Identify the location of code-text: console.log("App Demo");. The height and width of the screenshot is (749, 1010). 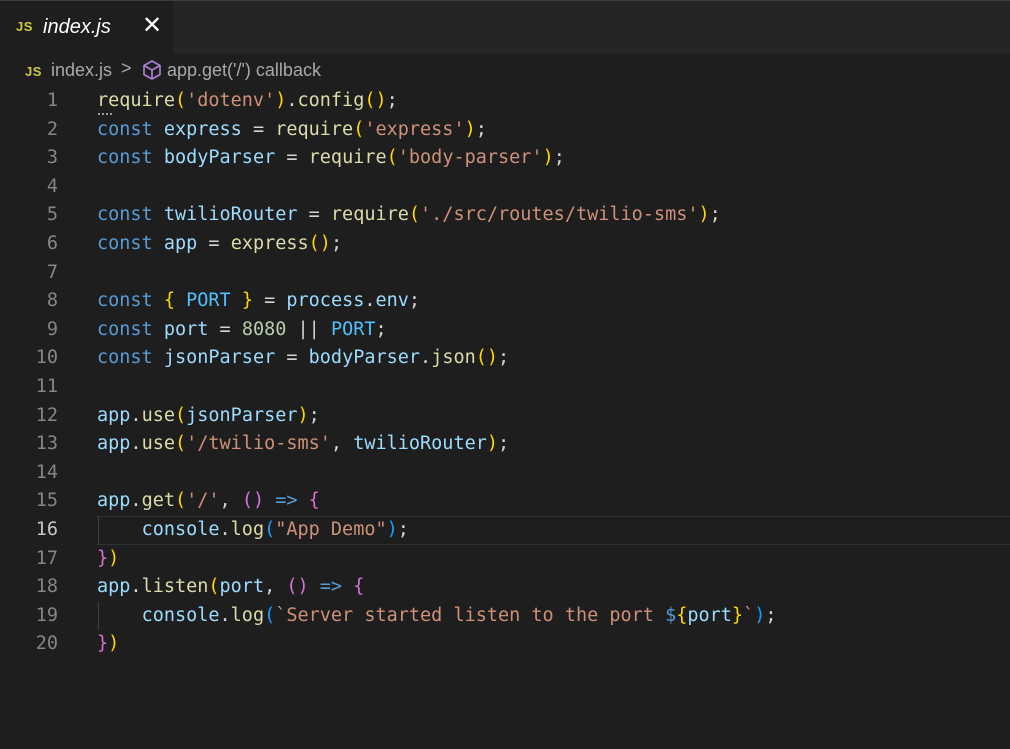
(275, 529).